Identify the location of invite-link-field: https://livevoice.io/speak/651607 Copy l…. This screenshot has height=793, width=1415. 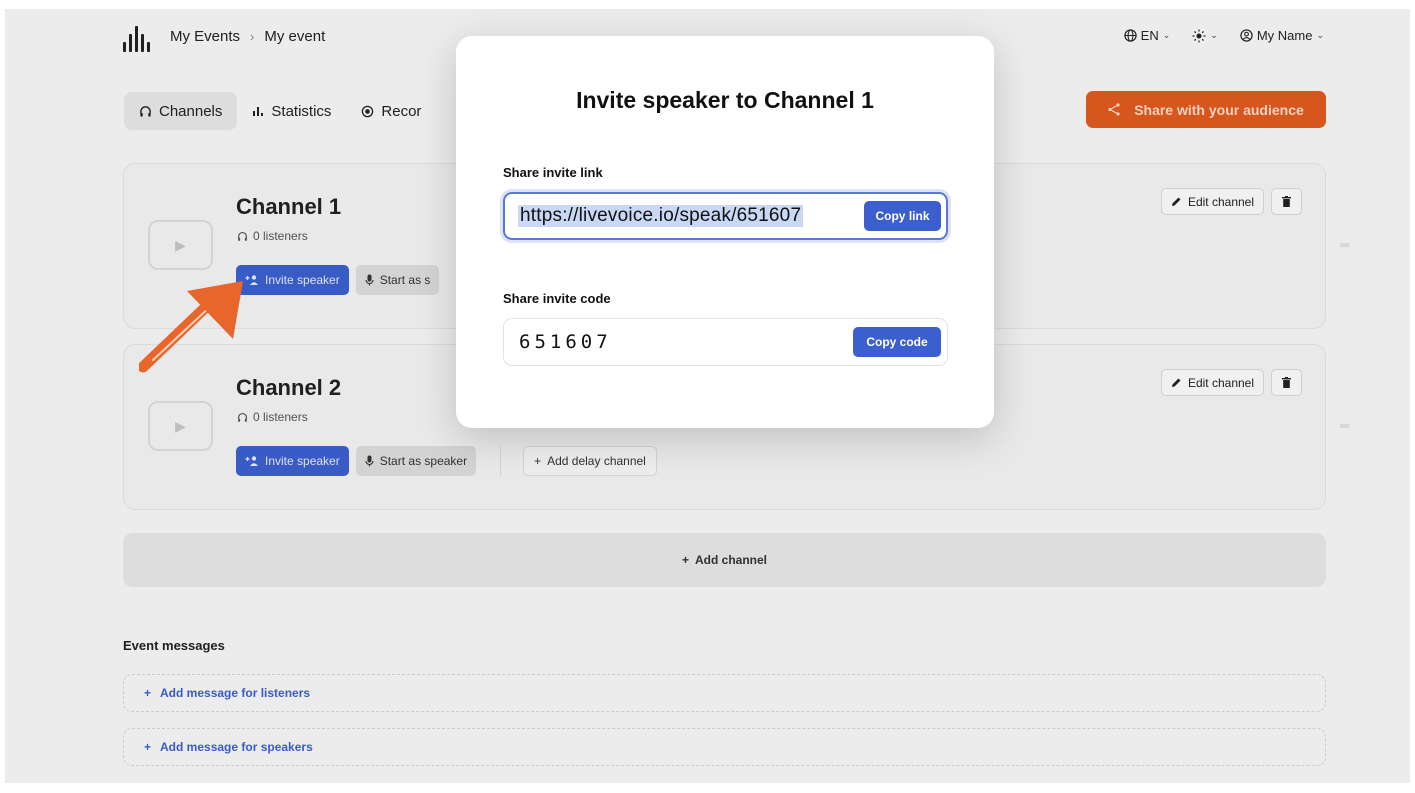
(725, 216).